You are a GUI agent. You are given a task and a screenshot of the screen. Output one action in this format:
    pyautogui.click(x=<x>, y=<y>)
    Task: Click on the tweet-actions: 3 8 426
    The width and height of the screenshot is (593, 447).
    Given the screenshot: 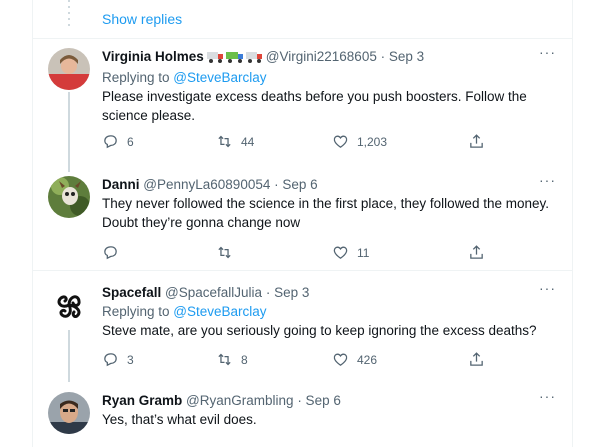 What is the action you would take?
    pyautogui.click(x=330, y=361)
    